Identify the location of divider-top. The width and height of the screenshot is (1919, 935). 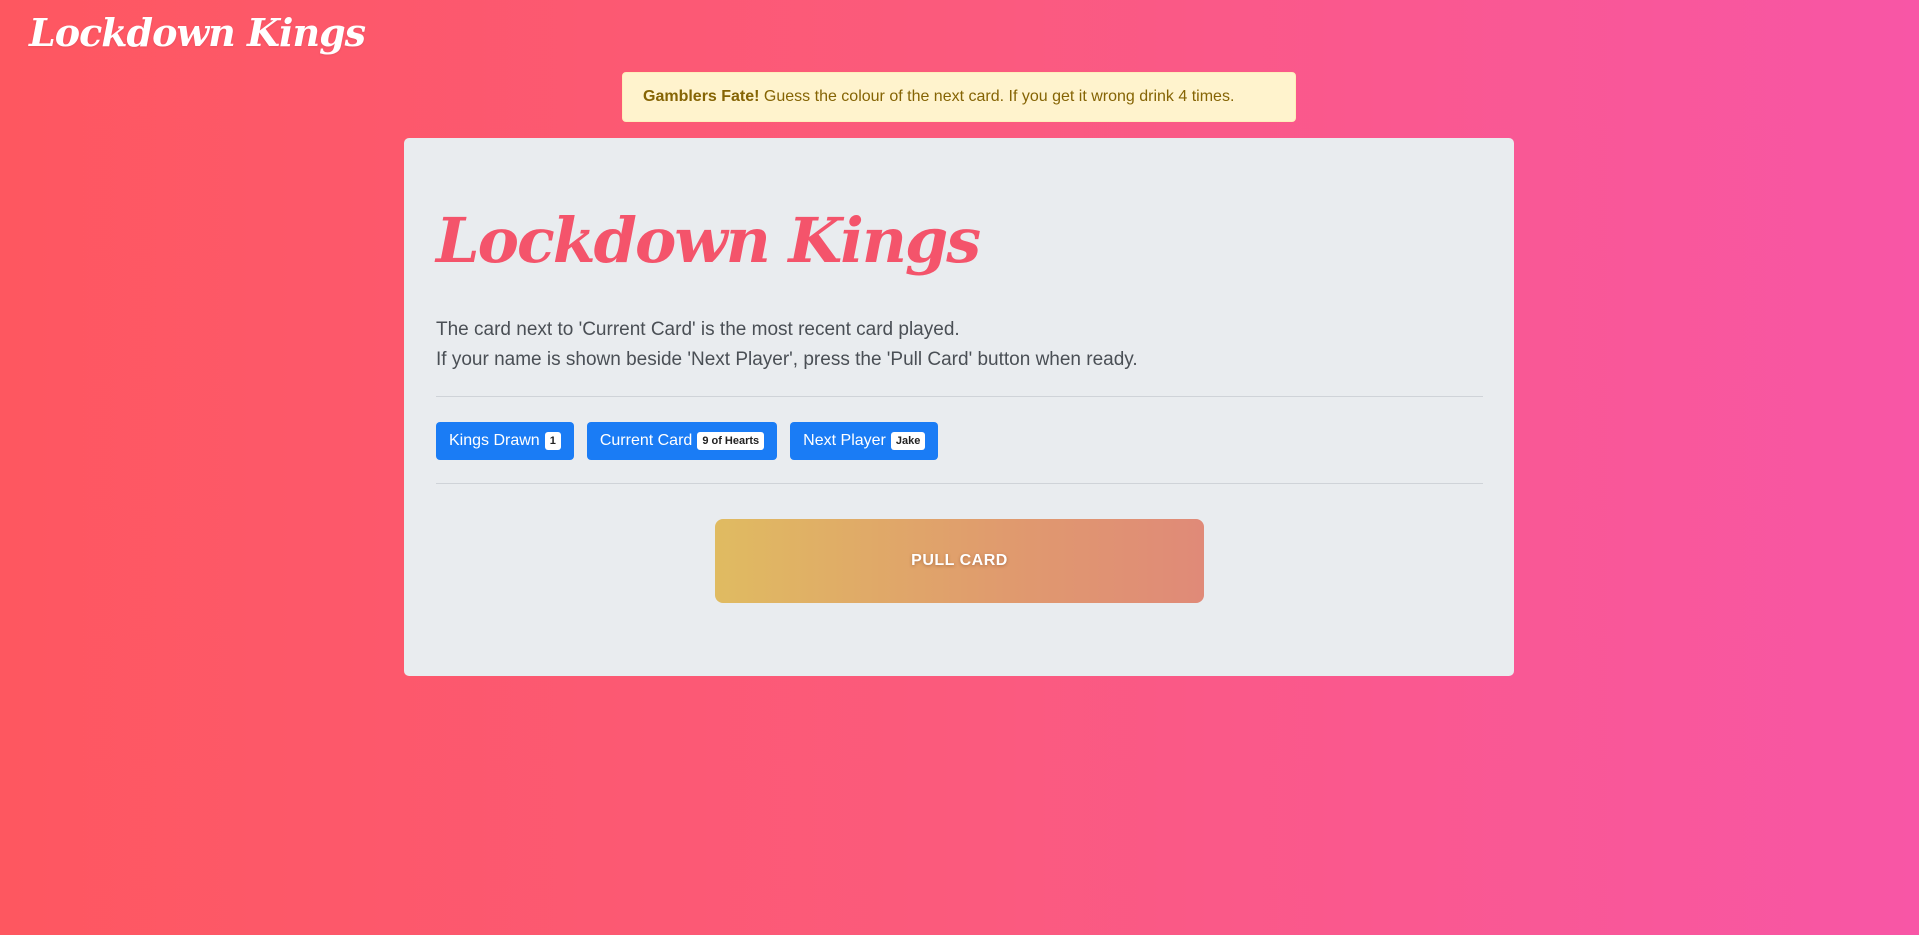
(959, 396).